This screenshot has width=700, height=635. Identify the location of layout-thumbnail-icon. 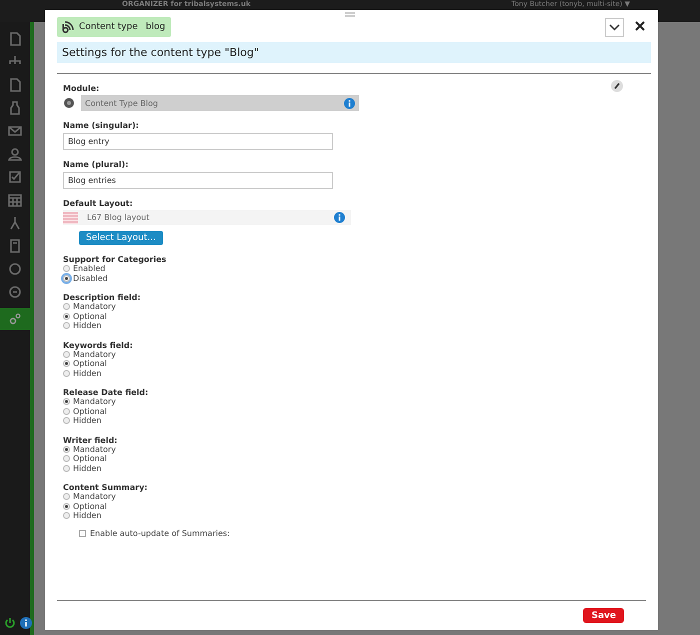
(70, 218).